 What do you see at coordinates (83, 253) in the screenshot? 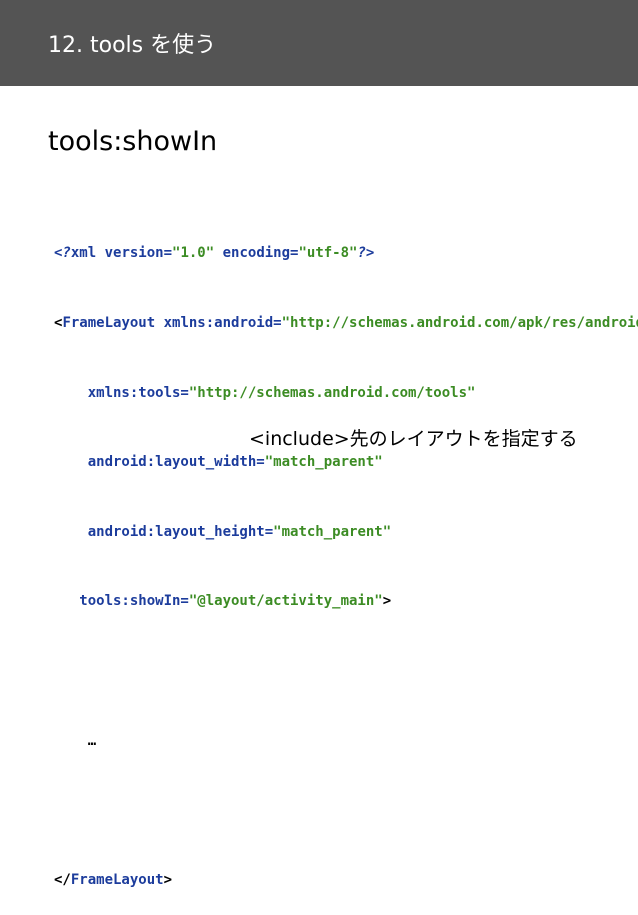
I see `code-token: xml` at bounding box center [83, 253].